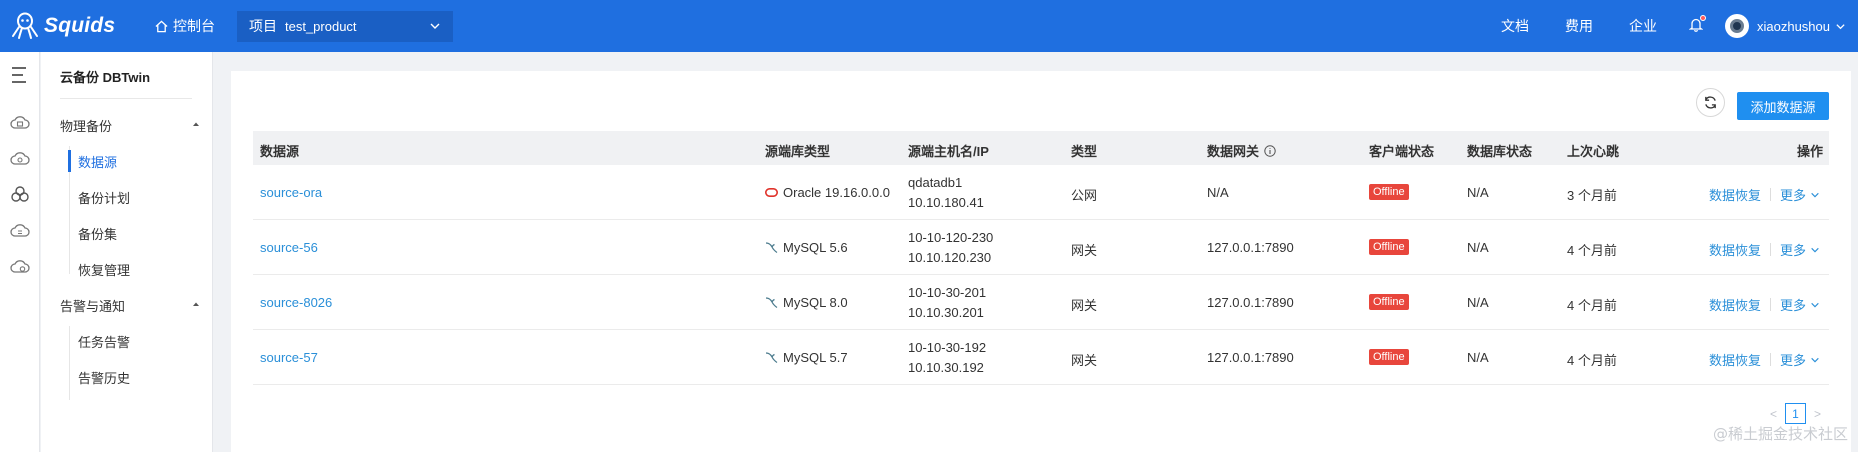 This screenshot has height=452, width=1858. What do you see at coordinates (1785, 26) in the screenshot?
I see `user-menu: xiaozhushou` at bounding box center [1785, 26].